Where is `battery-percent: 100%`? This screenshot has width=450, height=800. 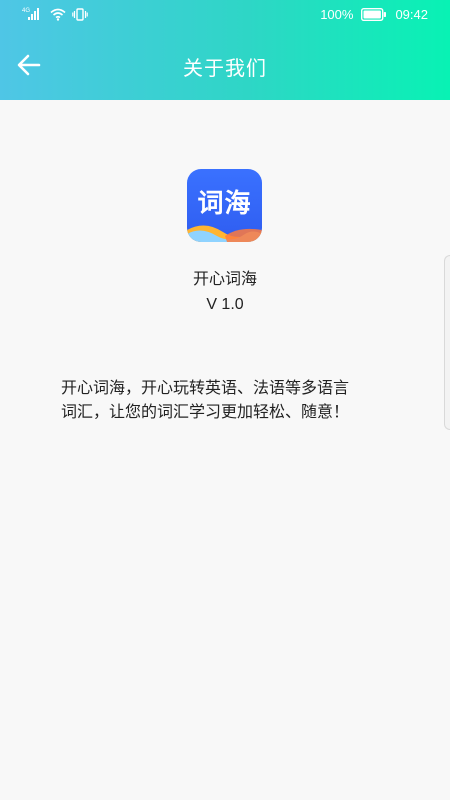 battery-percent: 100% is located at coordinates (337, 14).